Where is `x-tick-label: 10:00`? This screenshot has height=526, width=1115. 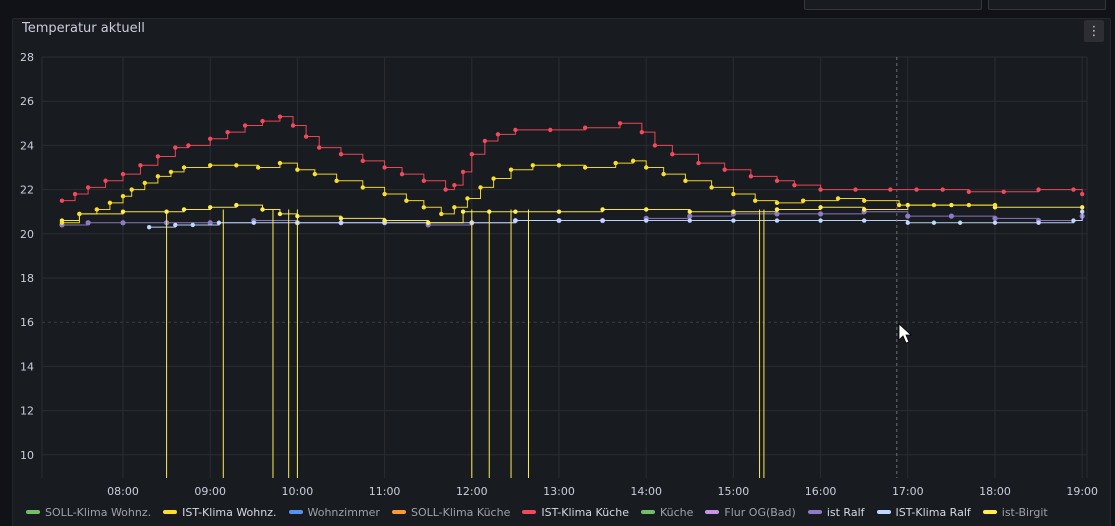
x-tick-label: 10:00 is located at coordinates (298, 491).